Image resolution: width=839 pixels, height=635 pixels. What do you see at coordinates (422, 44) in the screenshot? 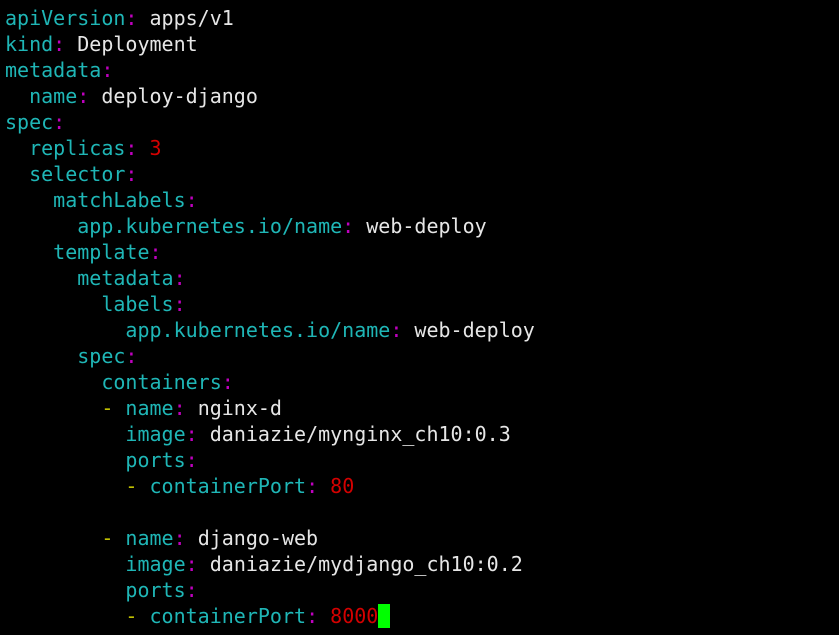
I see `code-line: kind: Deployment` at bounding box center [422, 44].